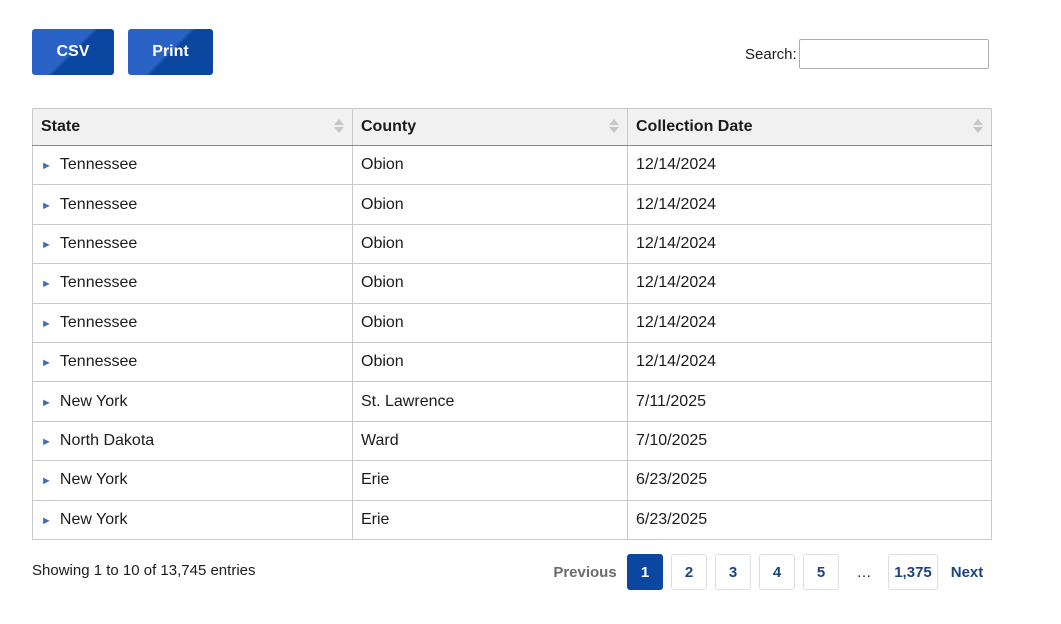 Image resolution: width=1061 pixels, height=624 pixels. I want to click on page-button-4: 4, so click(777, 572).